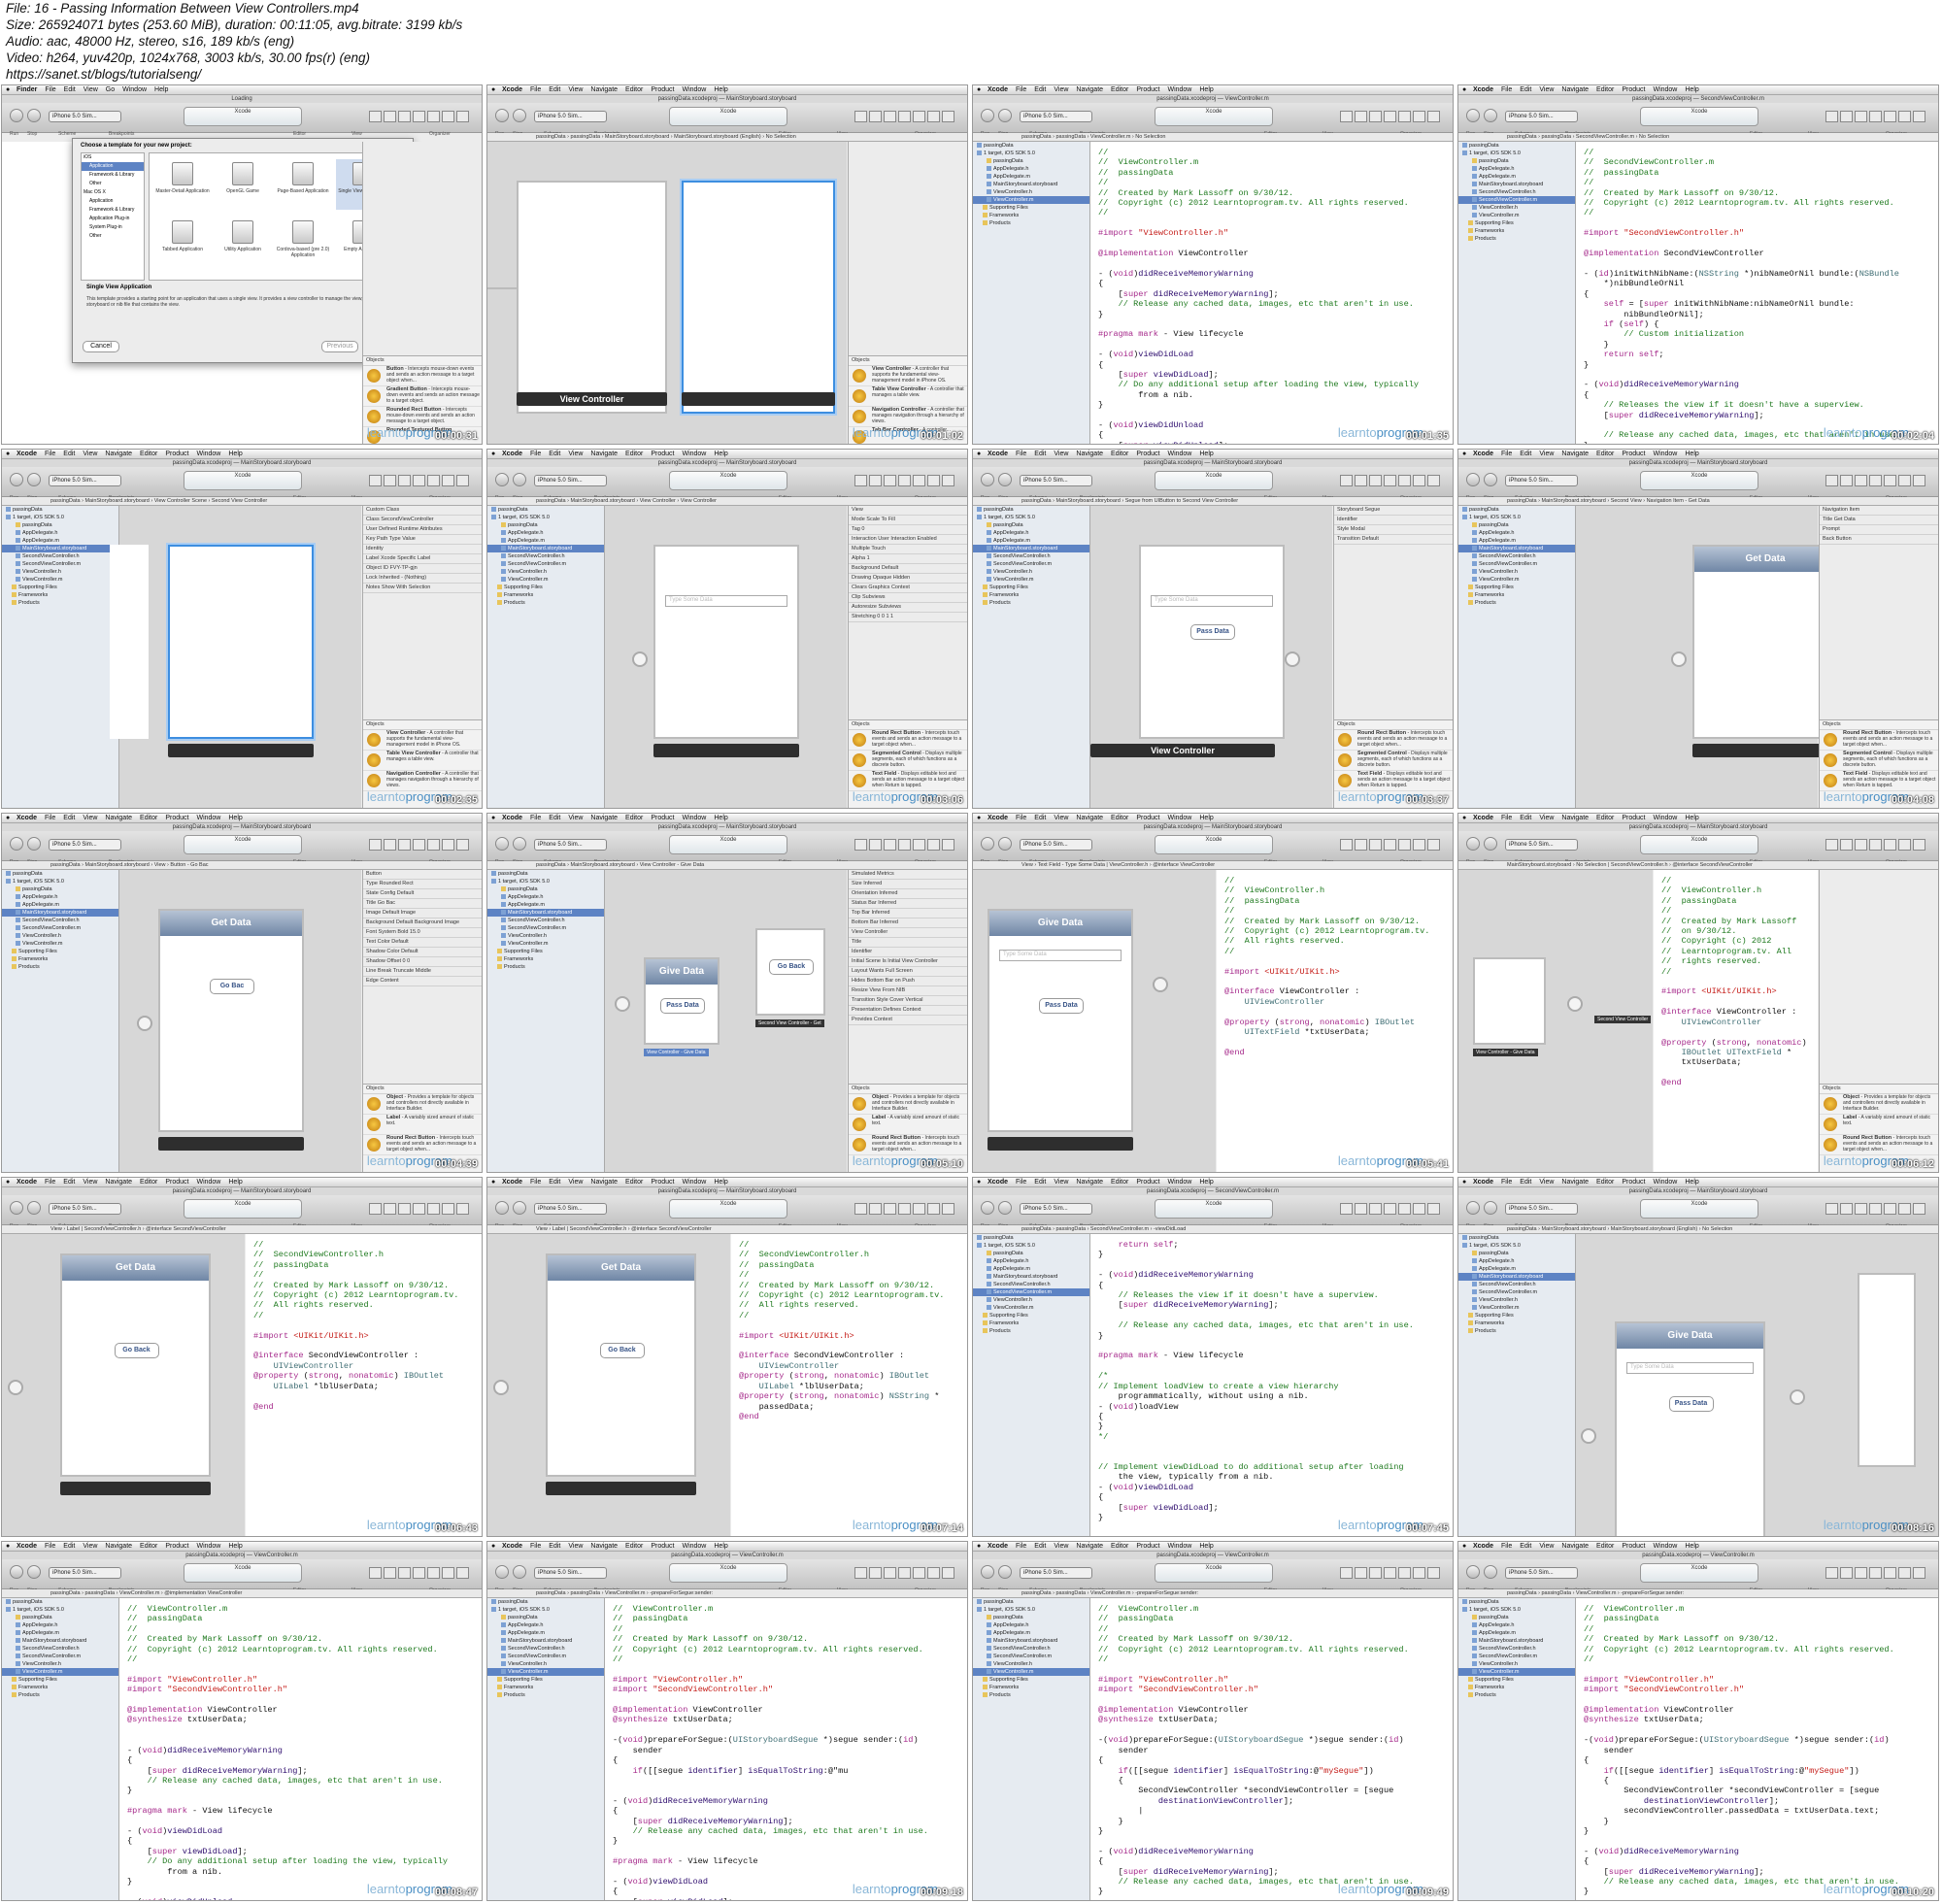 This screenshot has width=1942, height=1904. I want to click on menu-item-go: Go, so click(110, 89).